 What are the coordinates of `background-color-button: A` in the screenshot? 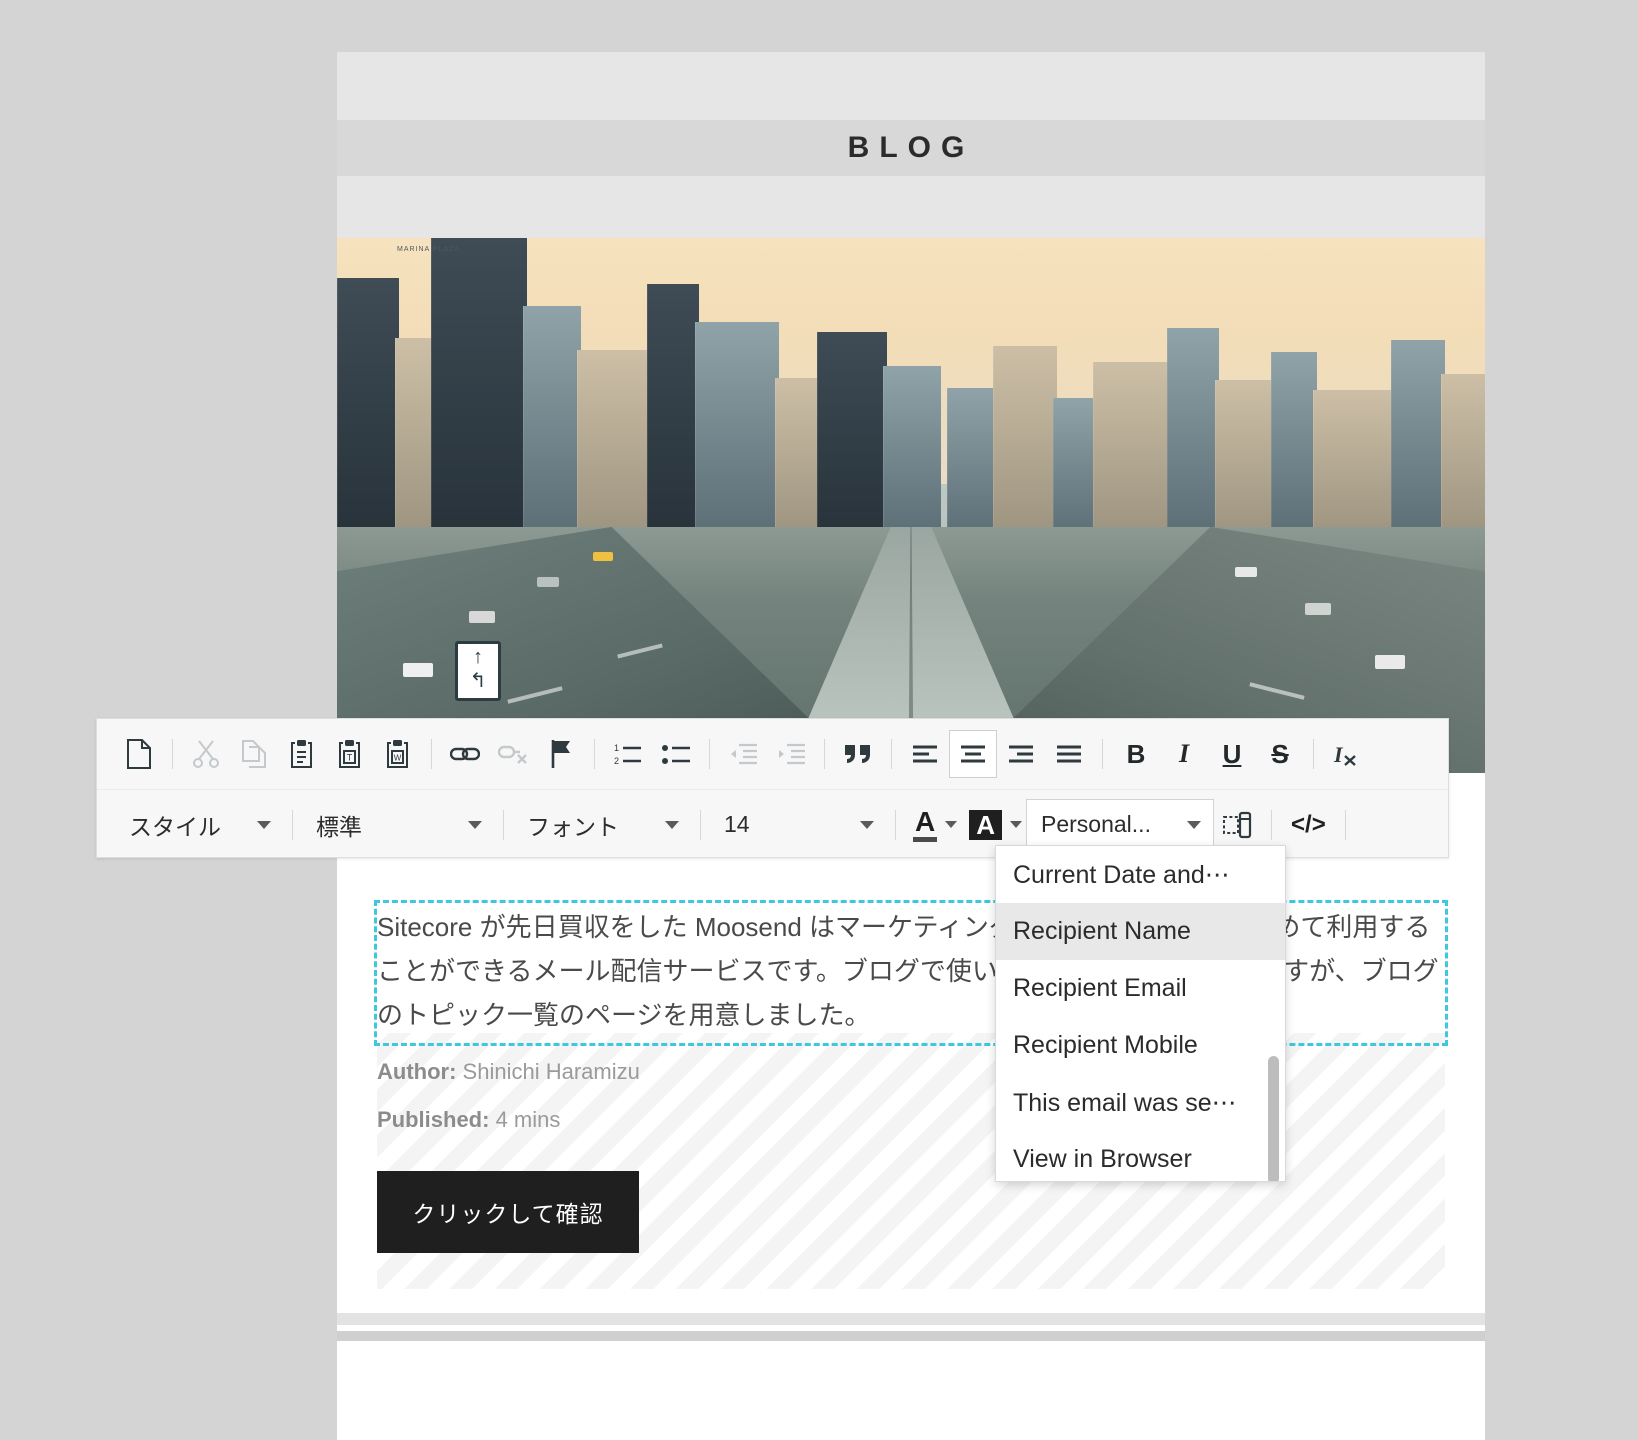 It's located at (993, 825).